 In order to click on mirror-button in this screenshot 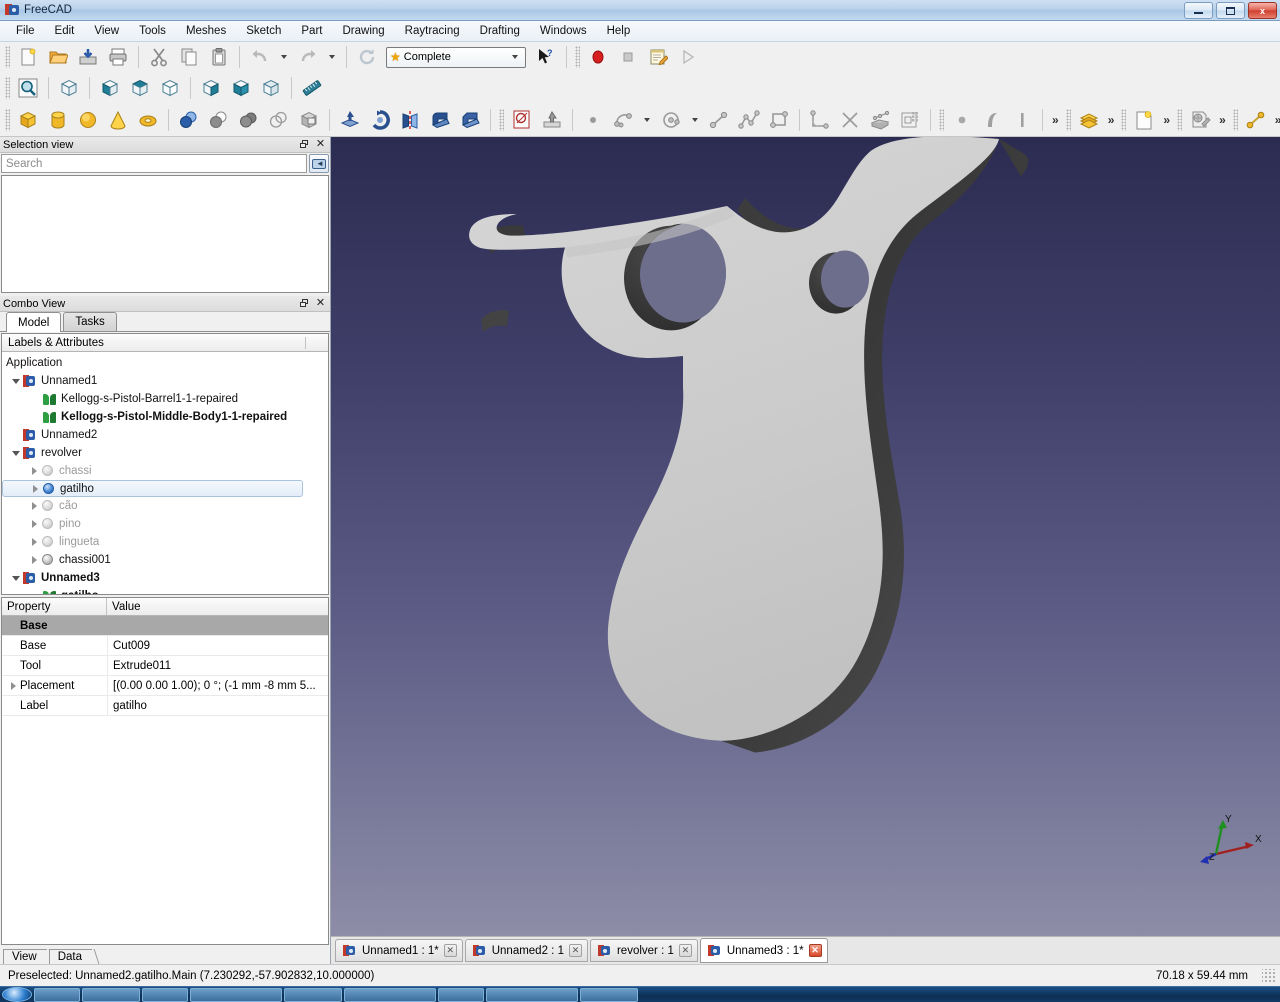, I will do `click(410, 120)`.